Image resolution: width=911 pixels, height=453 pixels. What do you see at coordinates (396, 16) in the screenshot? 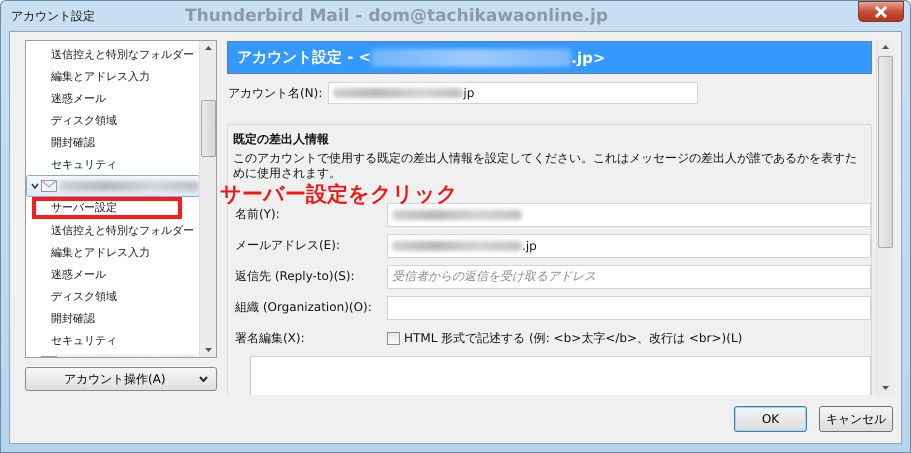
I see `background-window-title: Thunderbird Mail - dom@tachikawaonline.jp` at bounding box center [396, 16].